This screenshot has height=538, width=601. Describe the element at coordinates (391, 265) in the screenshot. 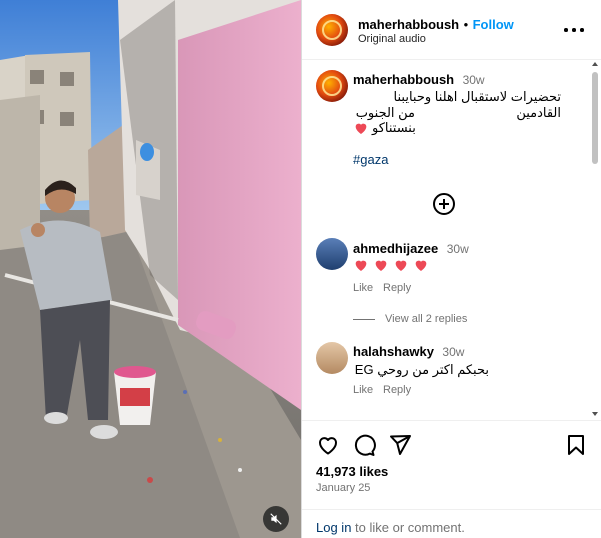

I see `comment-emoji-hearts` at that location.